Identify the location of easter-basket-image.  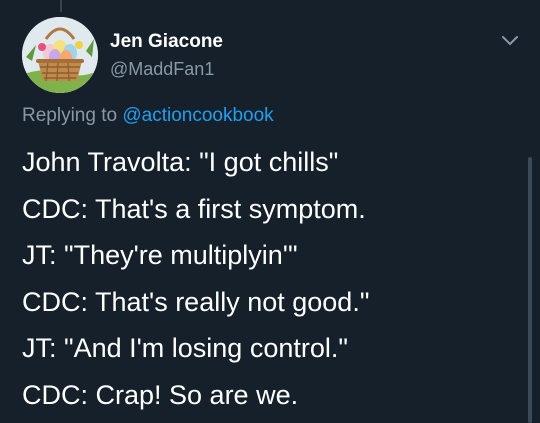
(60, 55).